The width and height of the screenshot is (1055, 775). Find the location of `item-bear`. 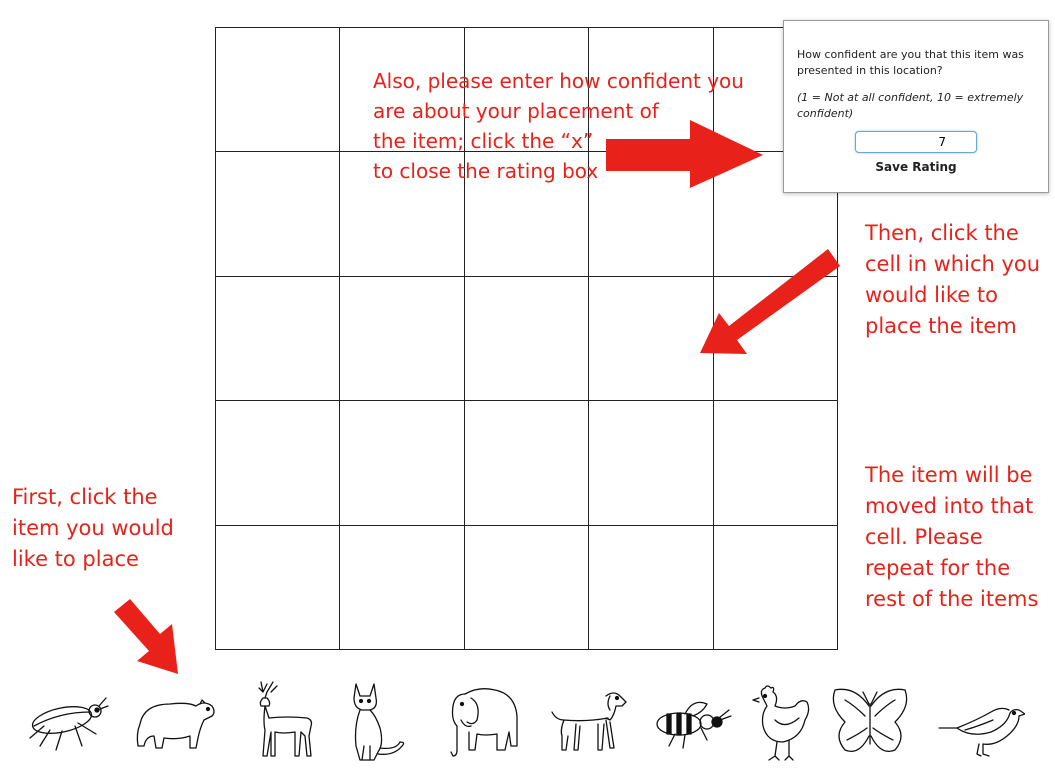

item-bear is located at coordinates (175, 723).